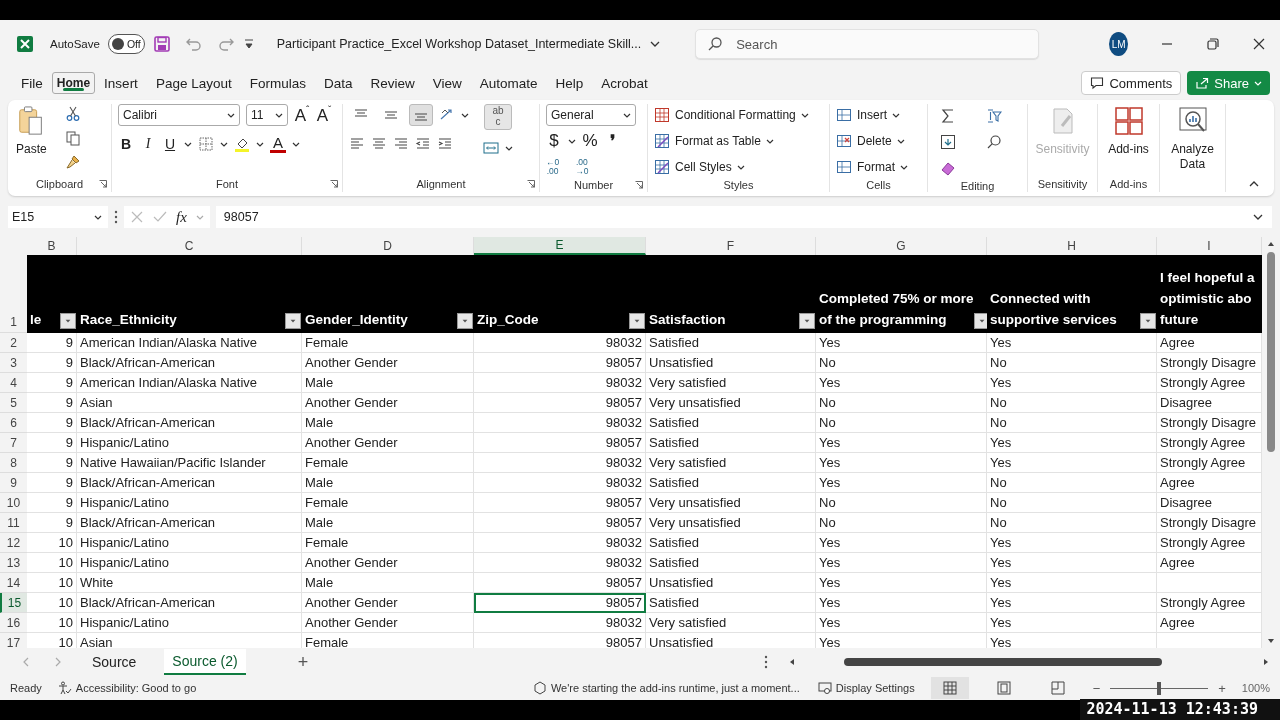 Image resolution: width=1280 pixels, height=720 pixels. I want to click on row-number: 2, so click(13, 343).